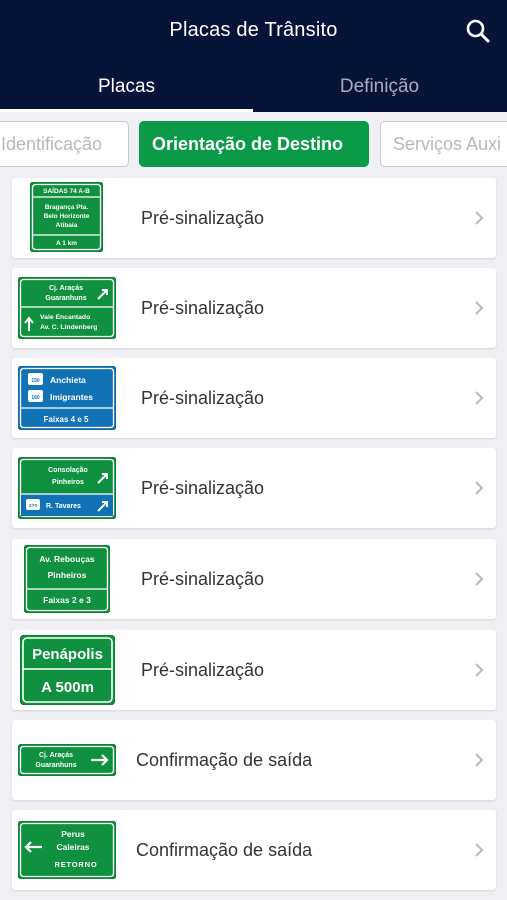  Describe the element at coordinates (67, 488) in the screenshot. I see `sign-image: Consolação Pinheiros 270 R. Tavares` at that location.